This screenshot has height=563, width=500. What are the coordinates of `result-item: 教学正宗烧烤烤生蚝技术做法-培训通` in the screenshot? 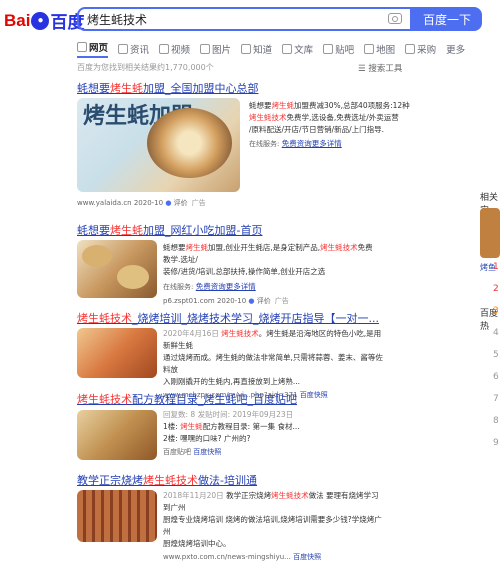 It's located at (237, 480).